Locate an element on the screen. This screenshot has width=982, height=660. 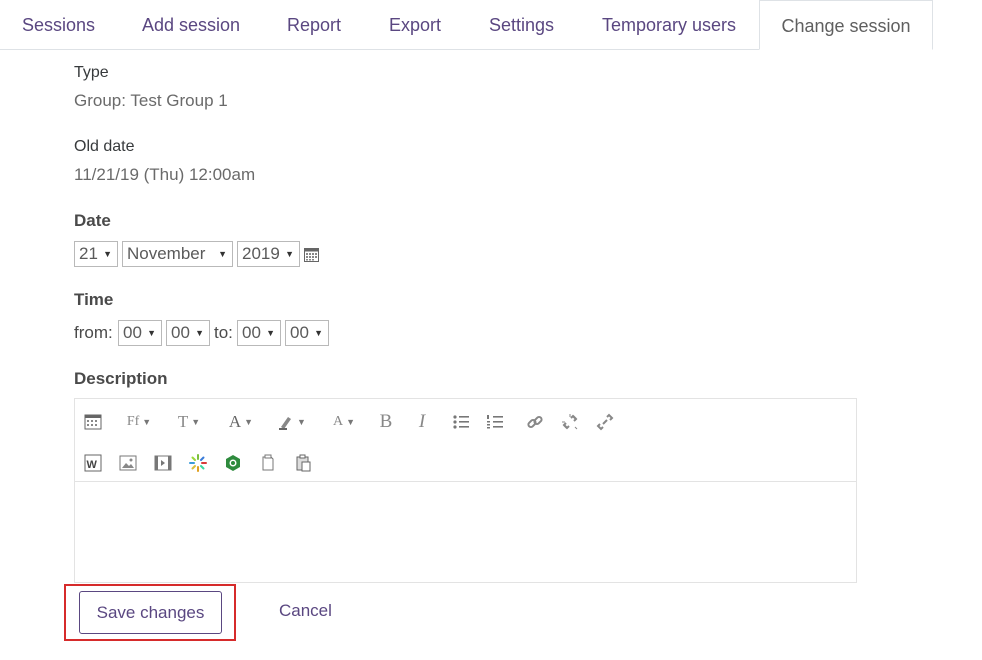
time-to-minute-value: 00 is located at coordinates (299, 332).